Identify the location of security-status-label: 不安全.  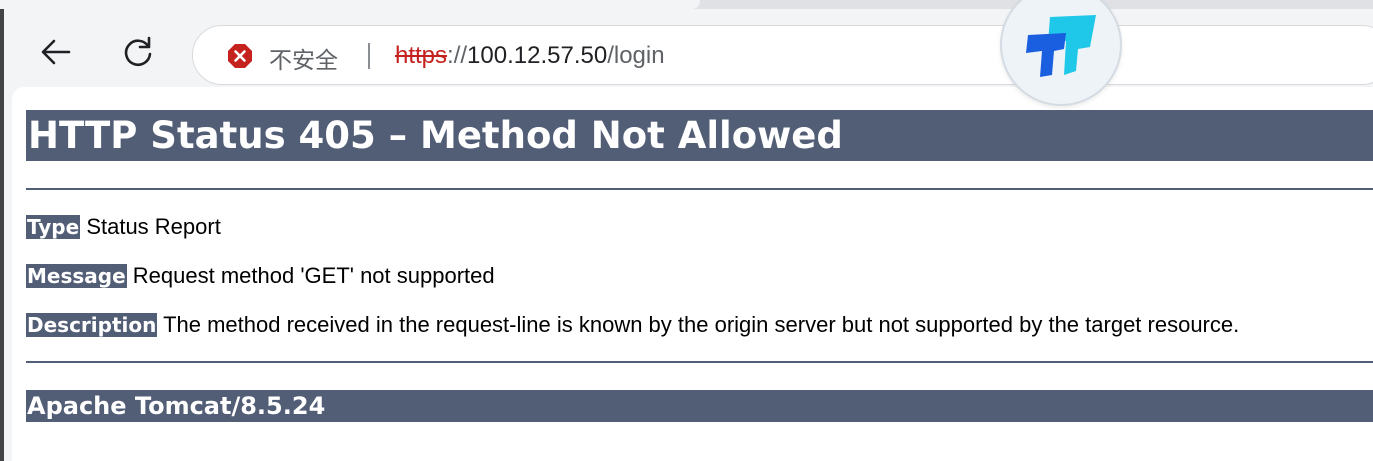
(303, 58).